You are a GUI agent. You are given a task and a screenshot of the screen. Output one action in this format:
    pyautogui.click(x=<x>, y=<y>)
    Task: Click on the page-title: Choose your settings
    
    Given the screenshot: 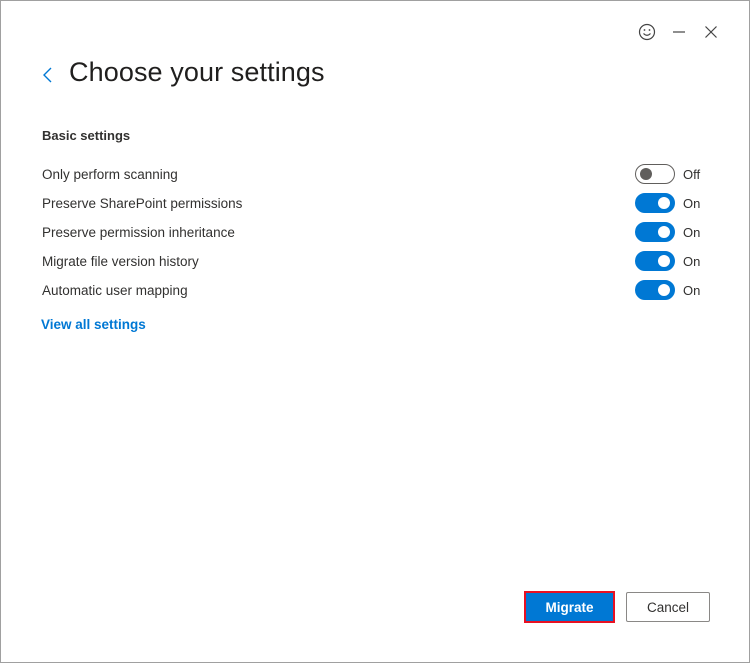 What is the action you would take?
    pyautogui.click(x=197, y=72)
    